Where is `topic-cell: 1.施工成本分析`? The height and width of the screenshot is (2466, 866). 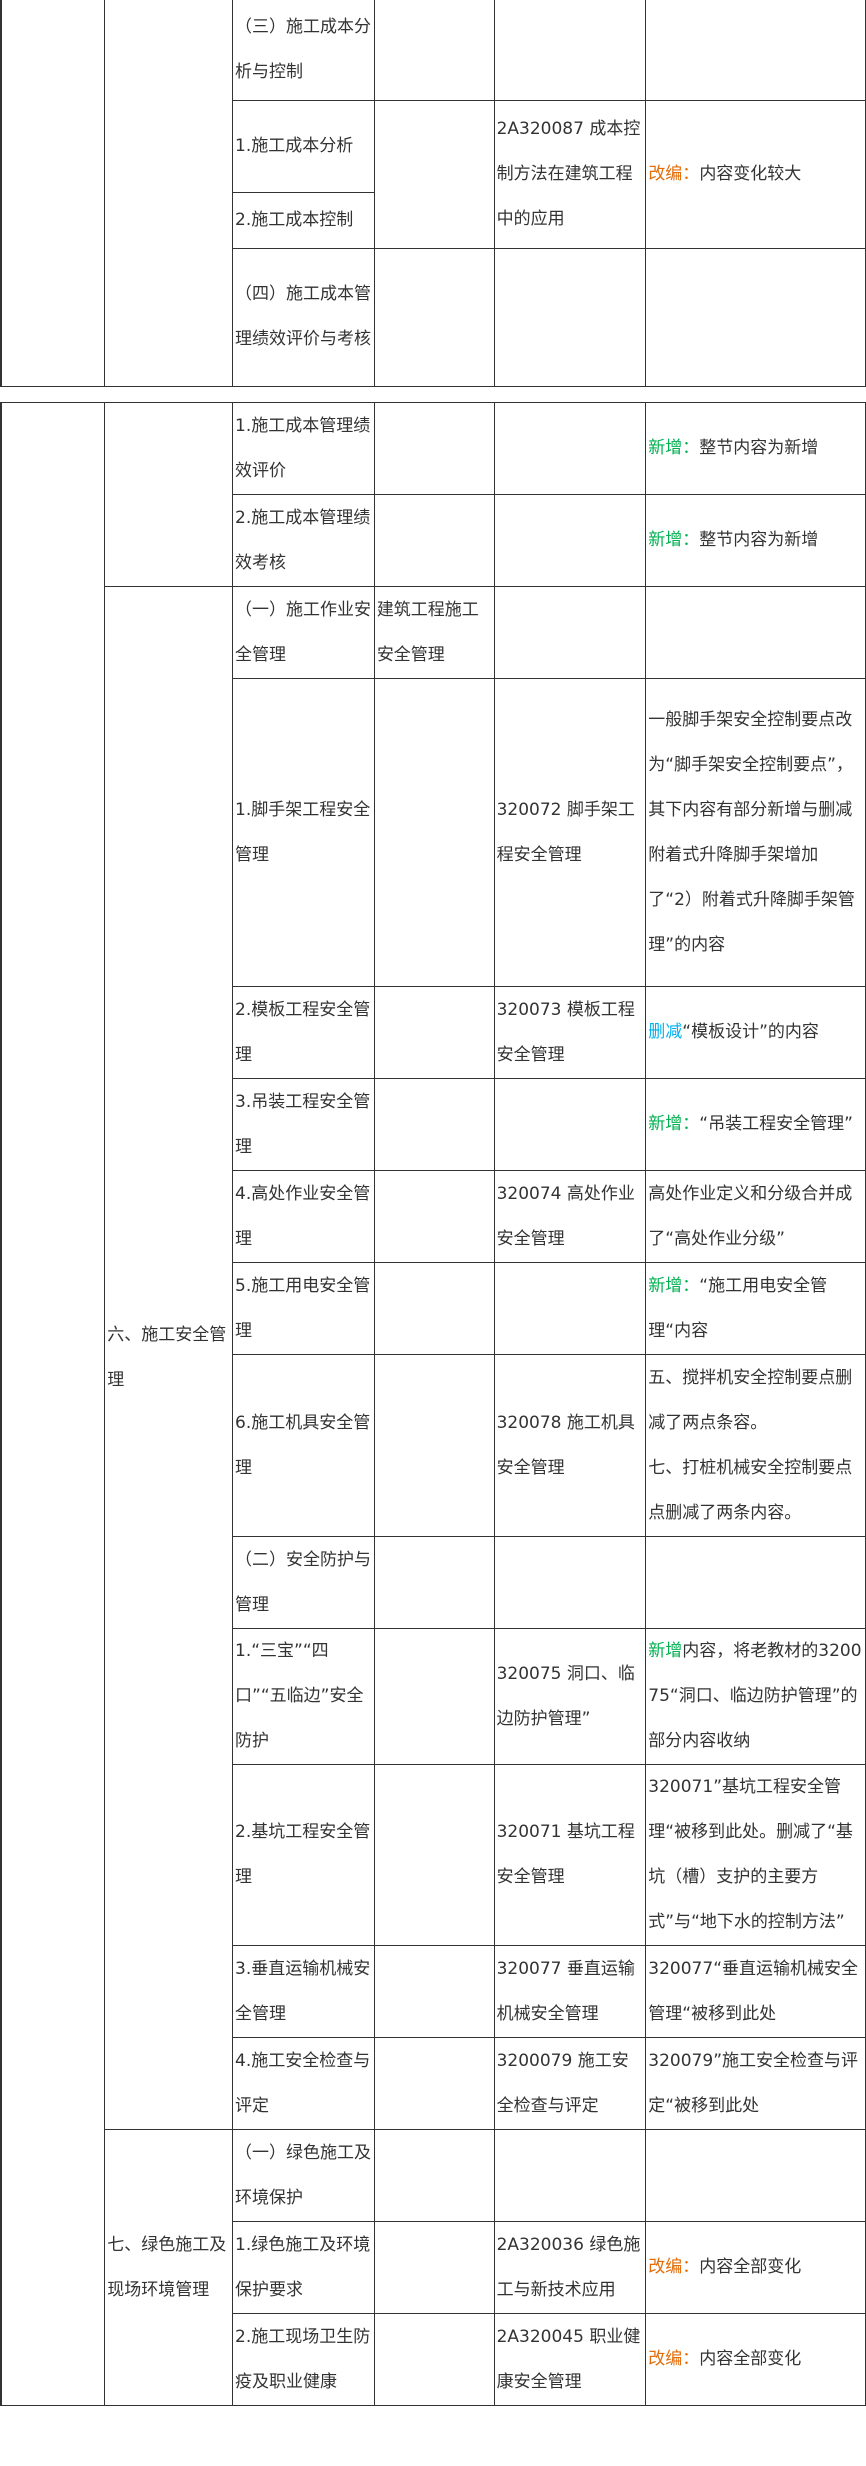 topic-cell: 1.施工成本分析 is located at coordinates (303, 146).